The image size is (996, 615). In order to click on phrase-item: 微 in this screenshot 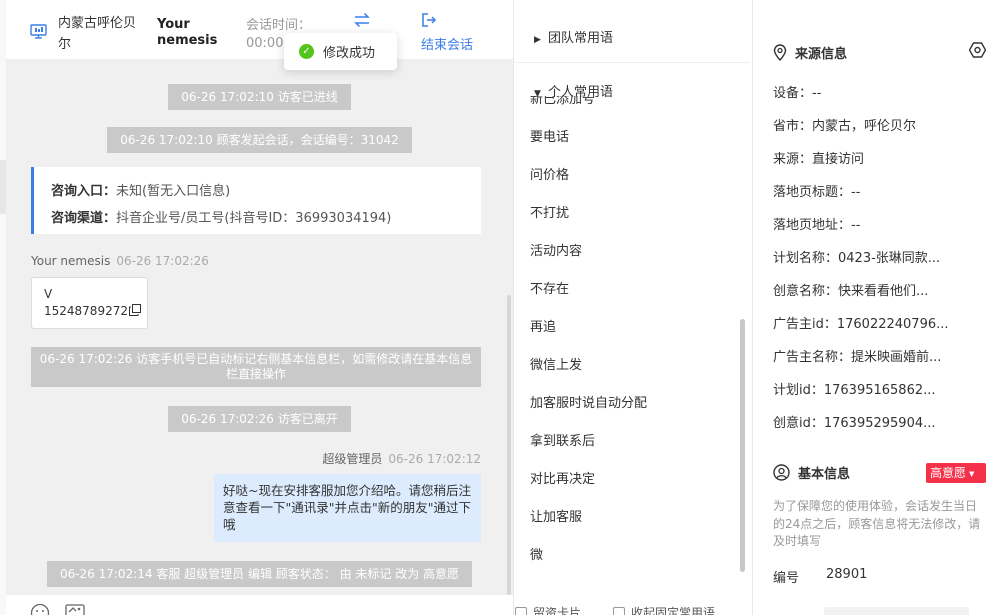, I will do `click(536, 553)`.